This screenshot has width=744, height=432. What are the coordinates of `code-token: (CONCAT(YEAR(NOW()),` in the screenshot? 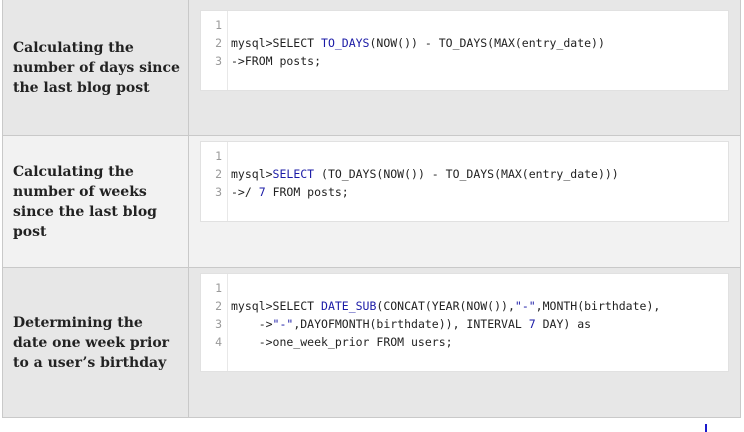 It's located at (445, 306).